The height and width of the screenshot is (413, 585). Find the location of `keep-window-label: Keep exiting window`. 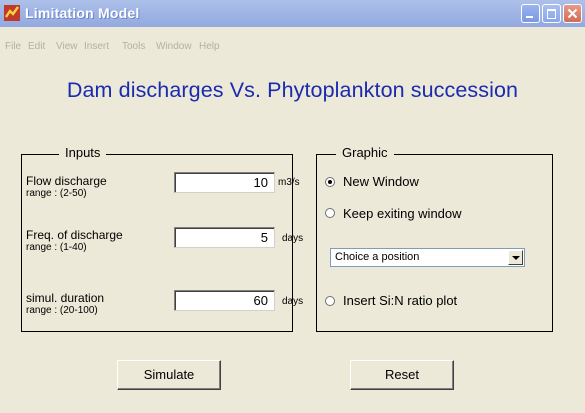

keep-window-label: Keep exiting window is located at coordinates (402, 213).